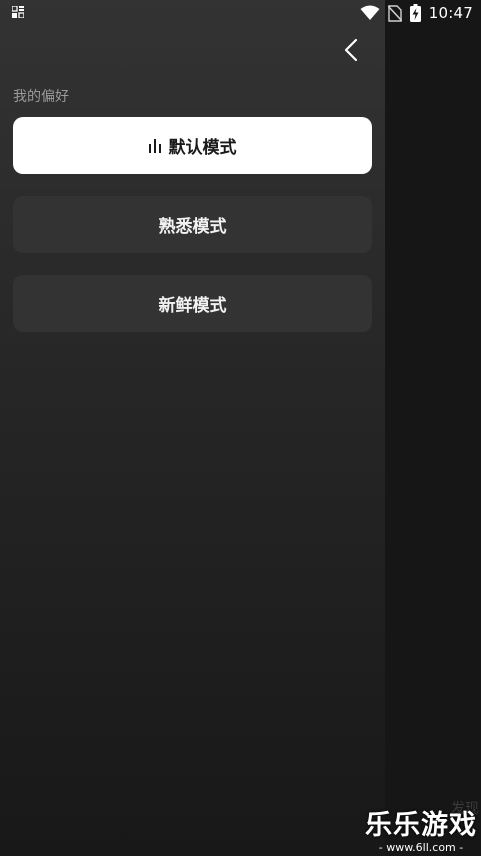  What do you see at coordinates (450, 13) in the screenshot?
I see `status-time: 10:47` at bounding box center [450, 13].